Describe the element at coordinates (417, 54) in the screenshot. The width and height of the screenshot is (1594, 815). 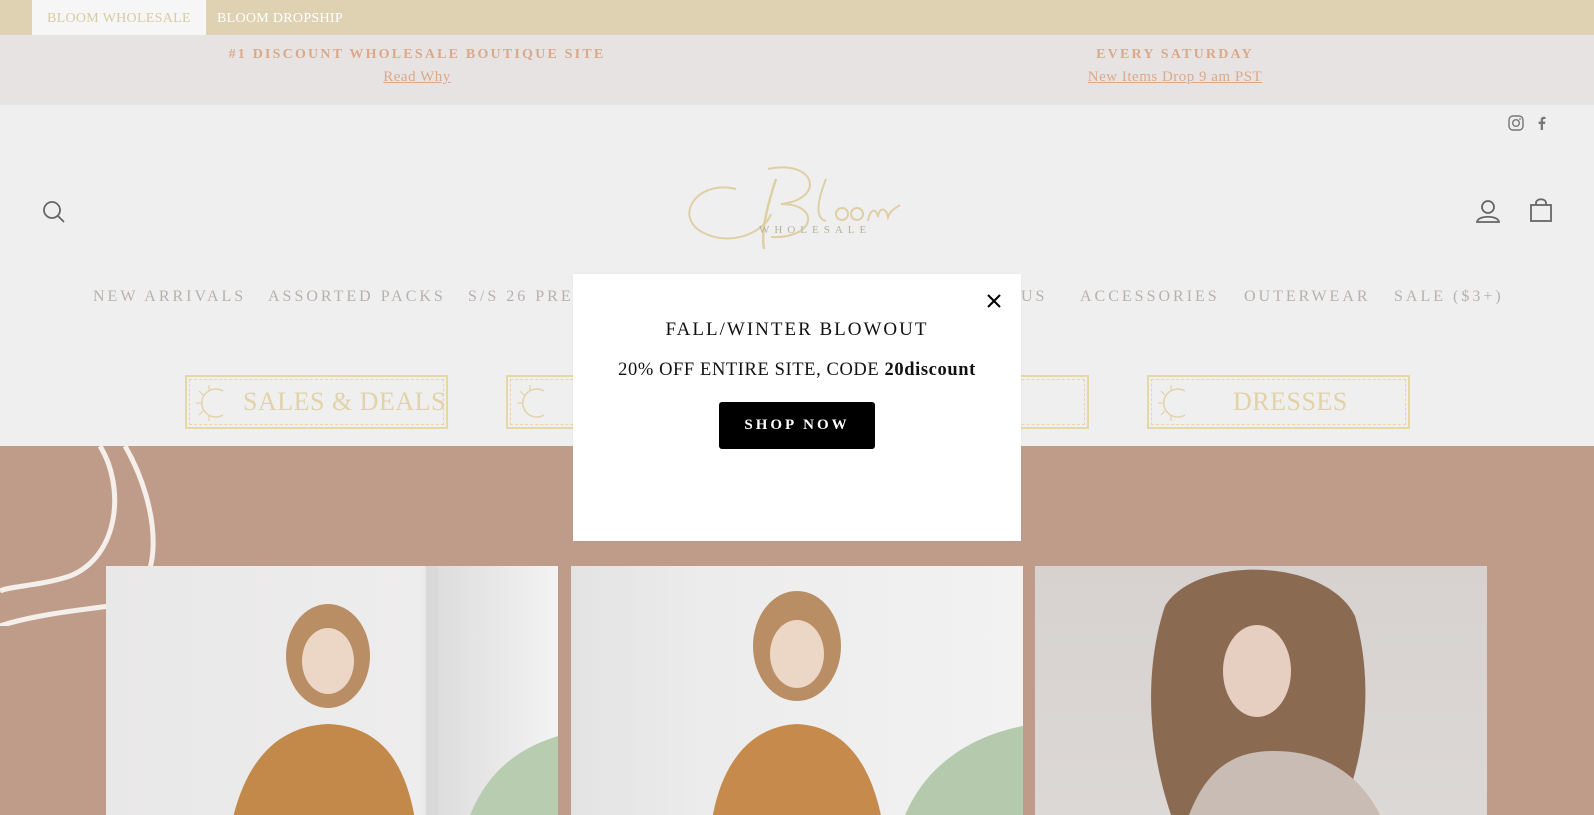
I see `announcement-title: #1 DISCOUNT WHOLESALE BOUTIQUE SITE` at that location.